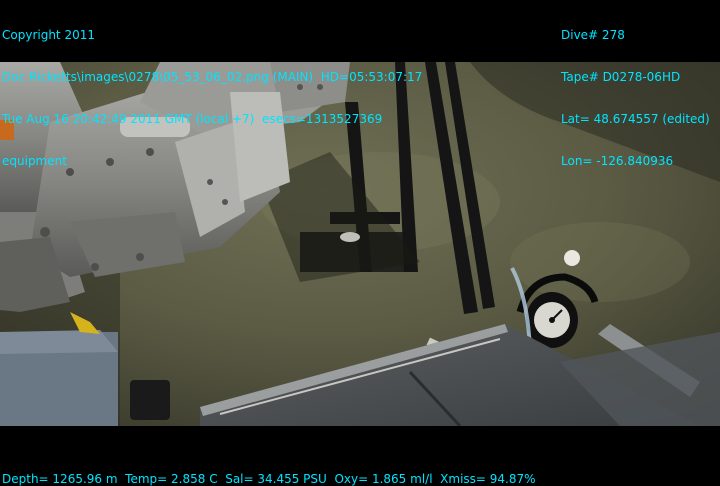 This screenshot has height=486, width=720. I want to click on copyright-line: Copyright 2011, so click(48, 35).